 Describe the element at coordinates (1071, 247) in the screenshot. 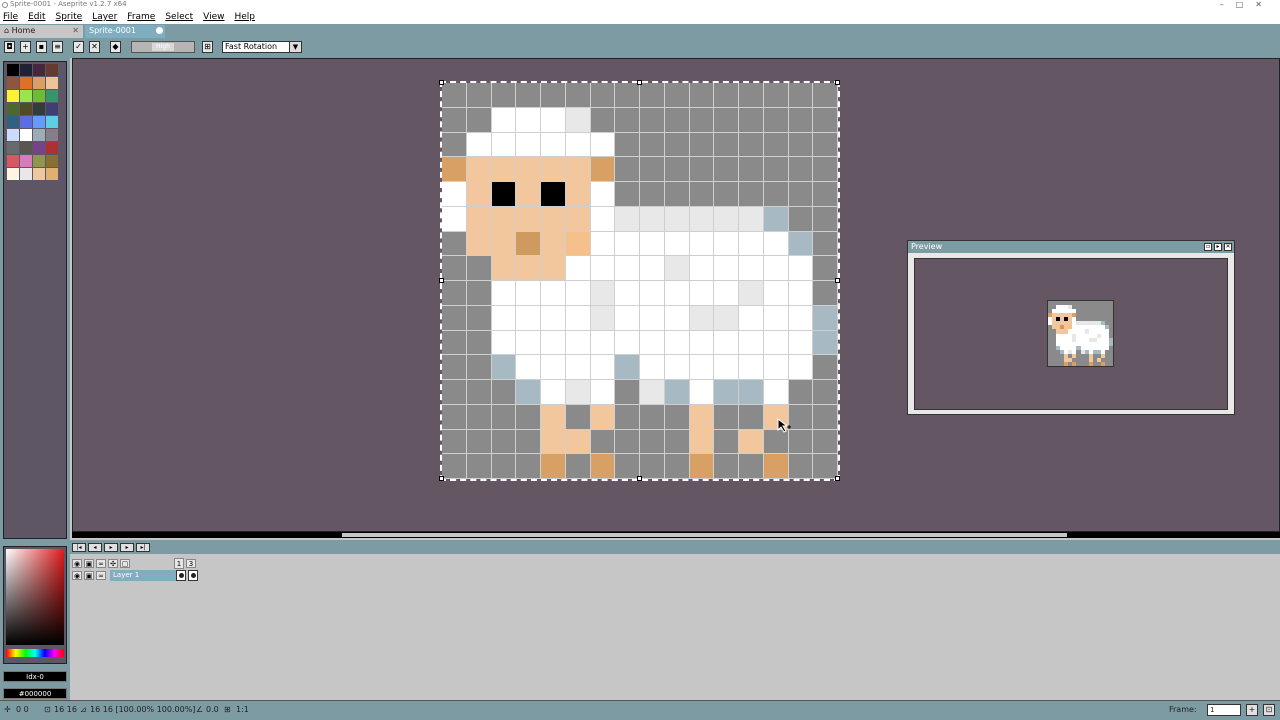

I see `preview-title: Preview` at that location.